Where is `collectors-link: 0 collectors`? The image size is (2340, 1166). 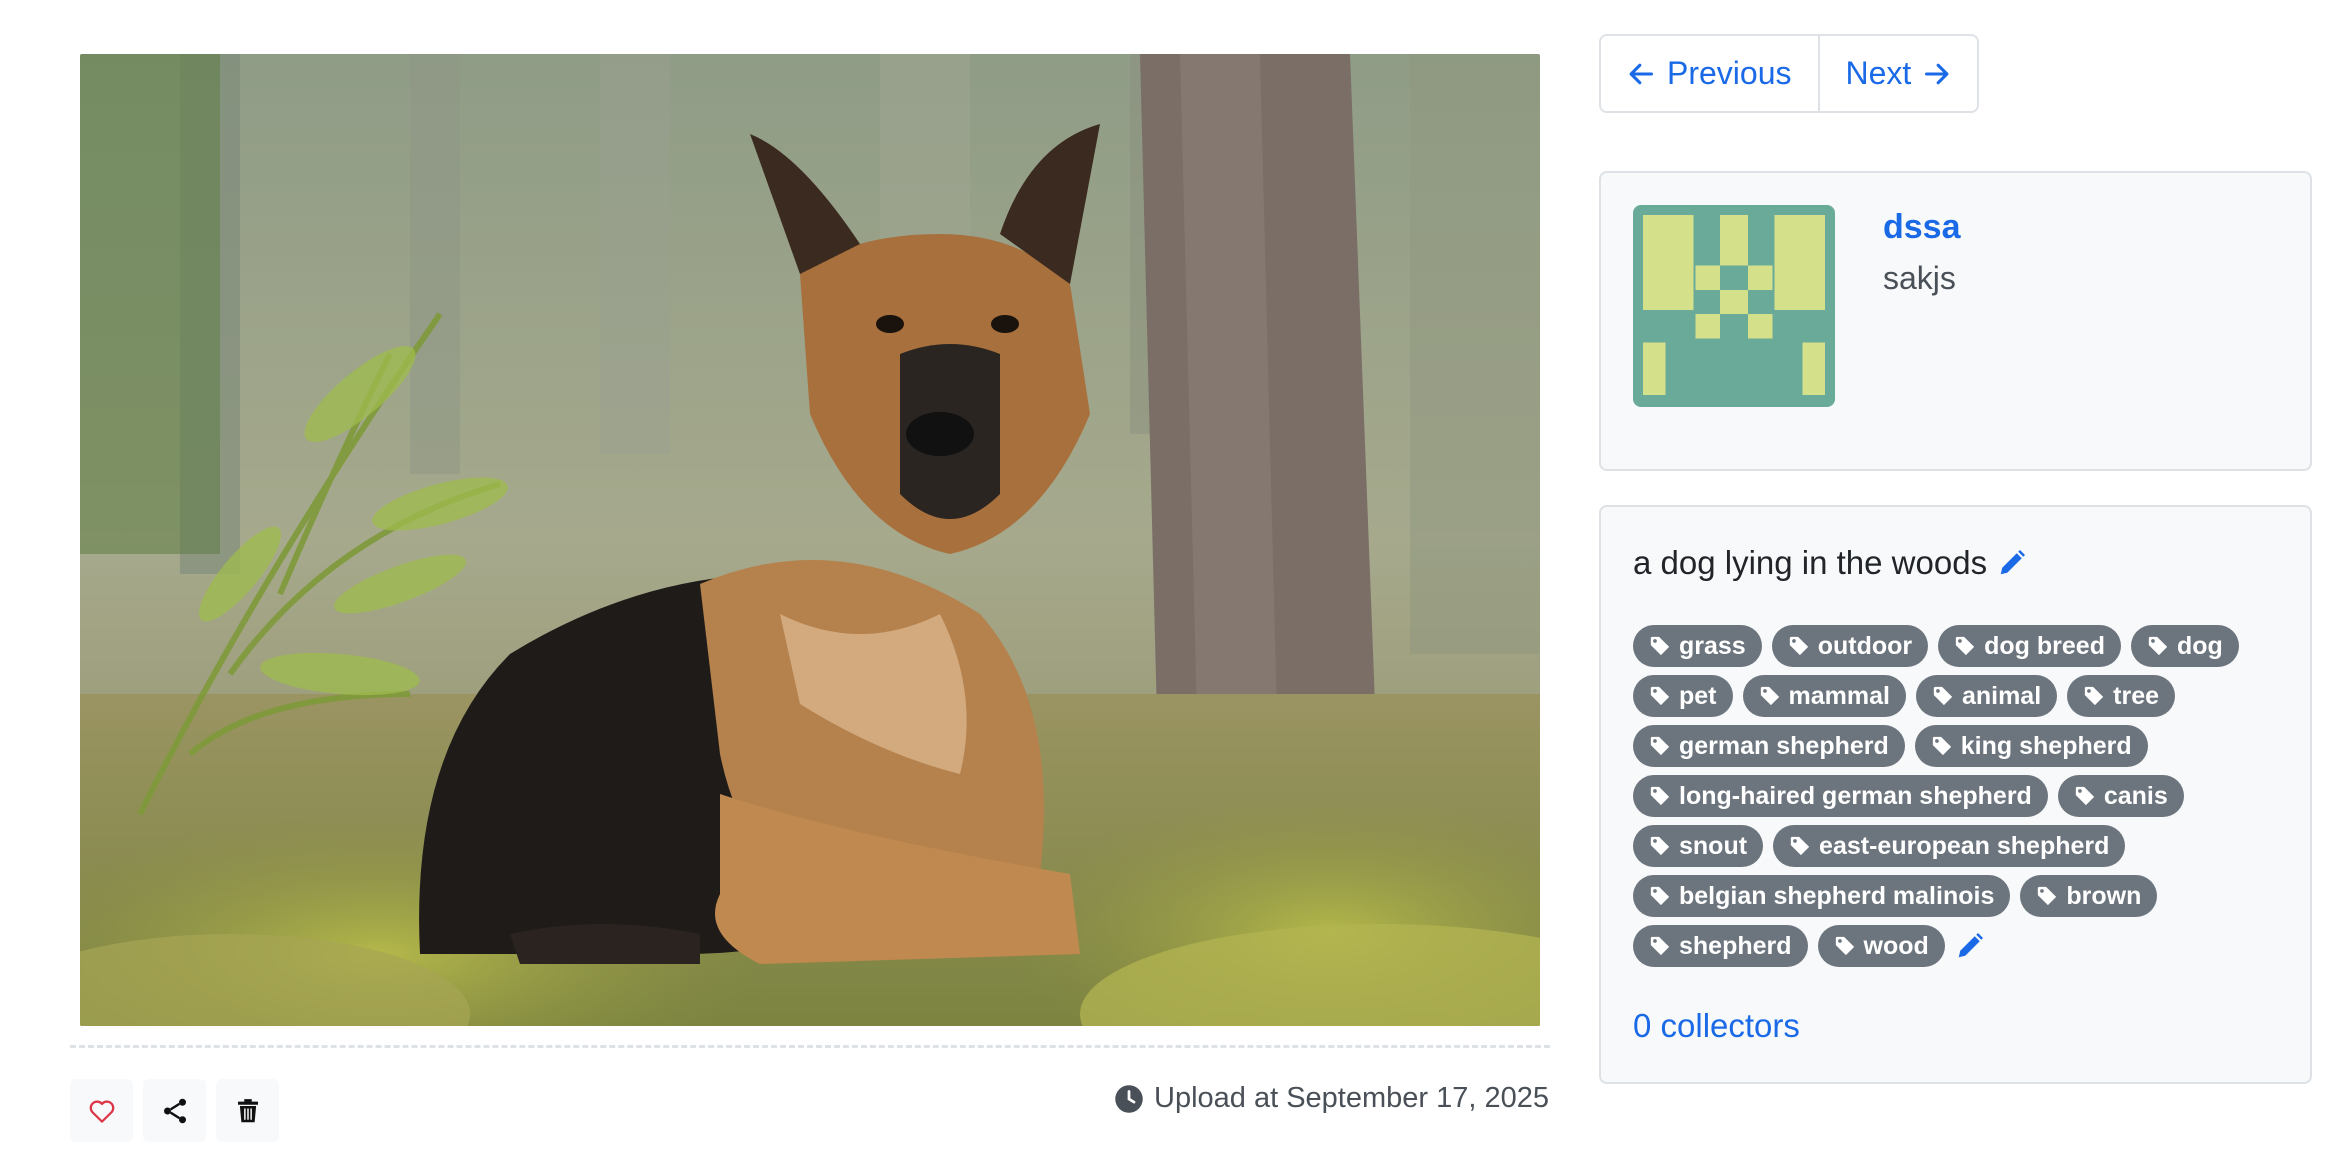
collectors-link: 0 collectors is located at coordinates (1716, 1026).